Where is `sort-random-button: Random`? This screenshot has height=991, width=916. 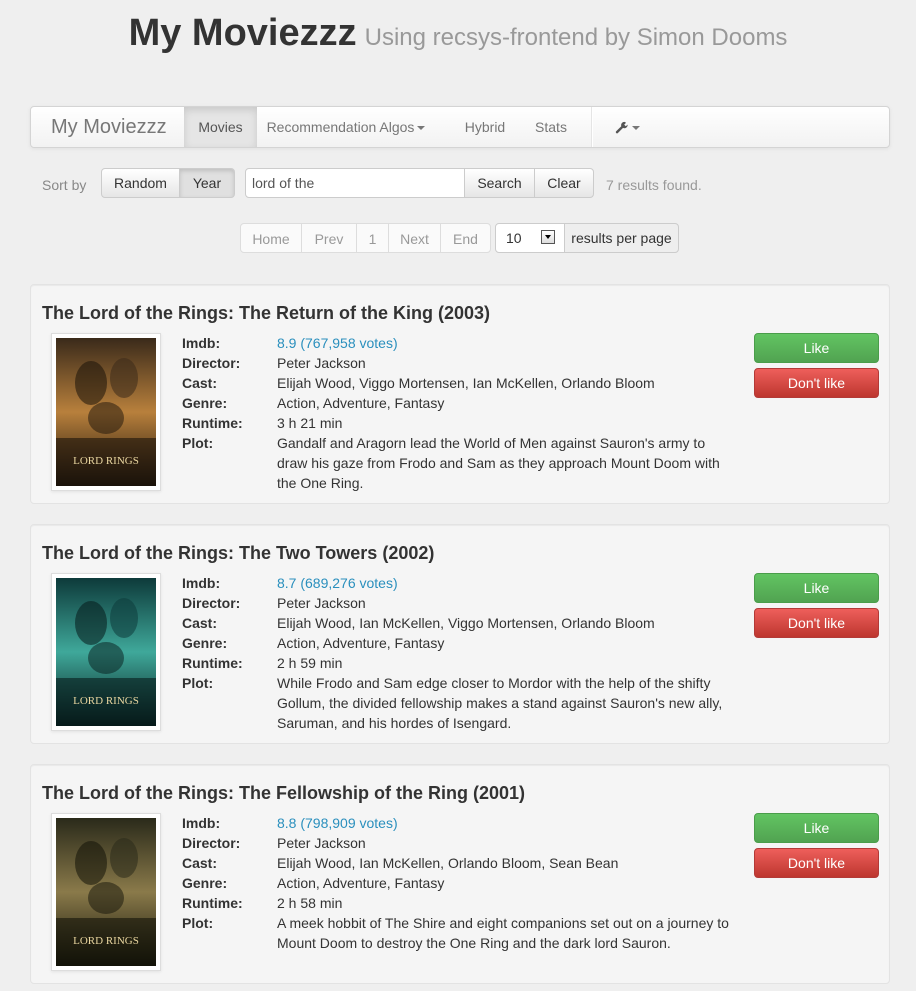 sort-random-button: Random is located at coordinates (140, 183).